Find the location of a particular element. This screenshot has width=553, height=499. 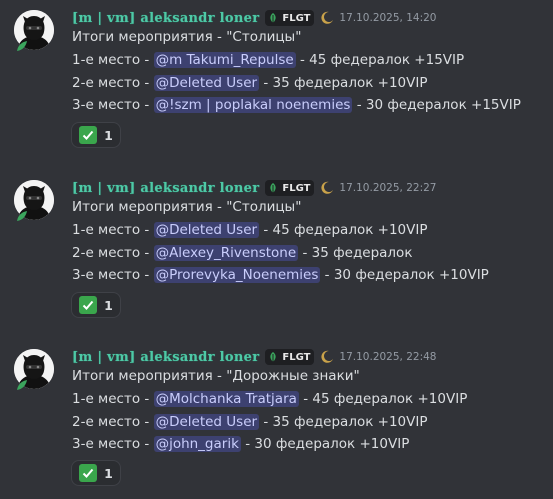

timestamp: 17.10.2025, 14:20 is located at coordinates (387, 18).